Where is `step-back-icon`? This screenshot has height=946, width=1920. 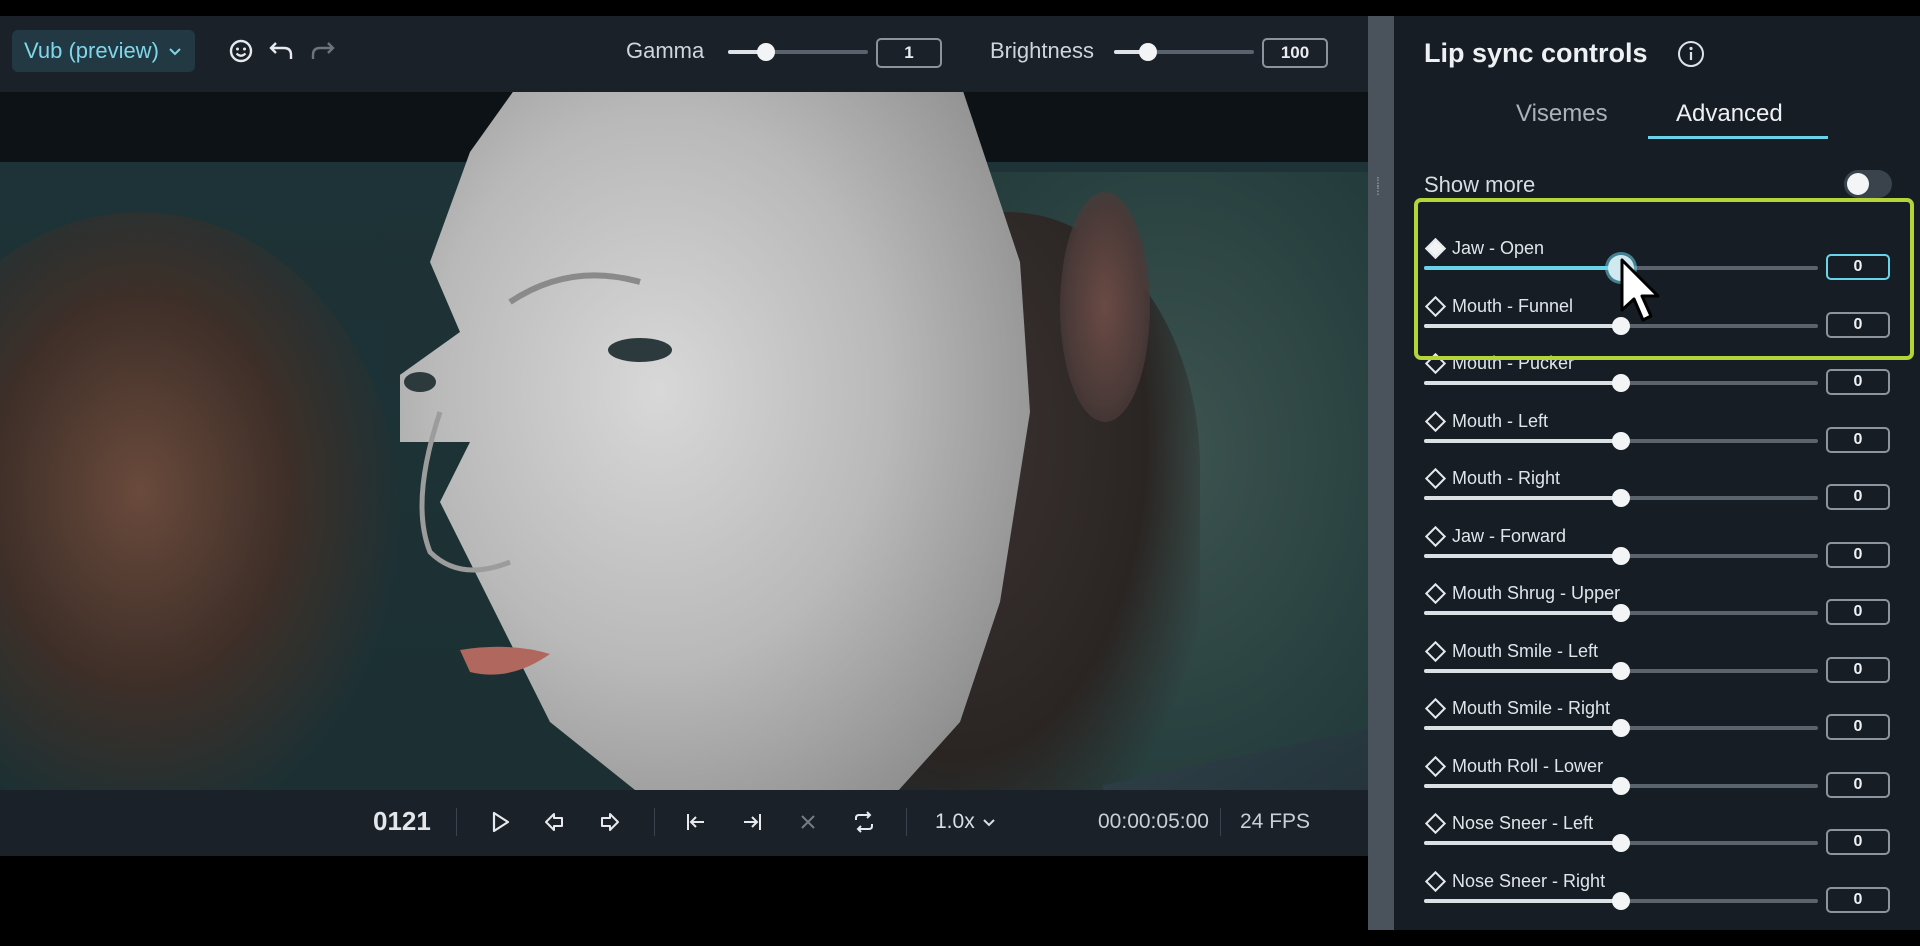
step-back-icon is located at coordinates (554, 822).